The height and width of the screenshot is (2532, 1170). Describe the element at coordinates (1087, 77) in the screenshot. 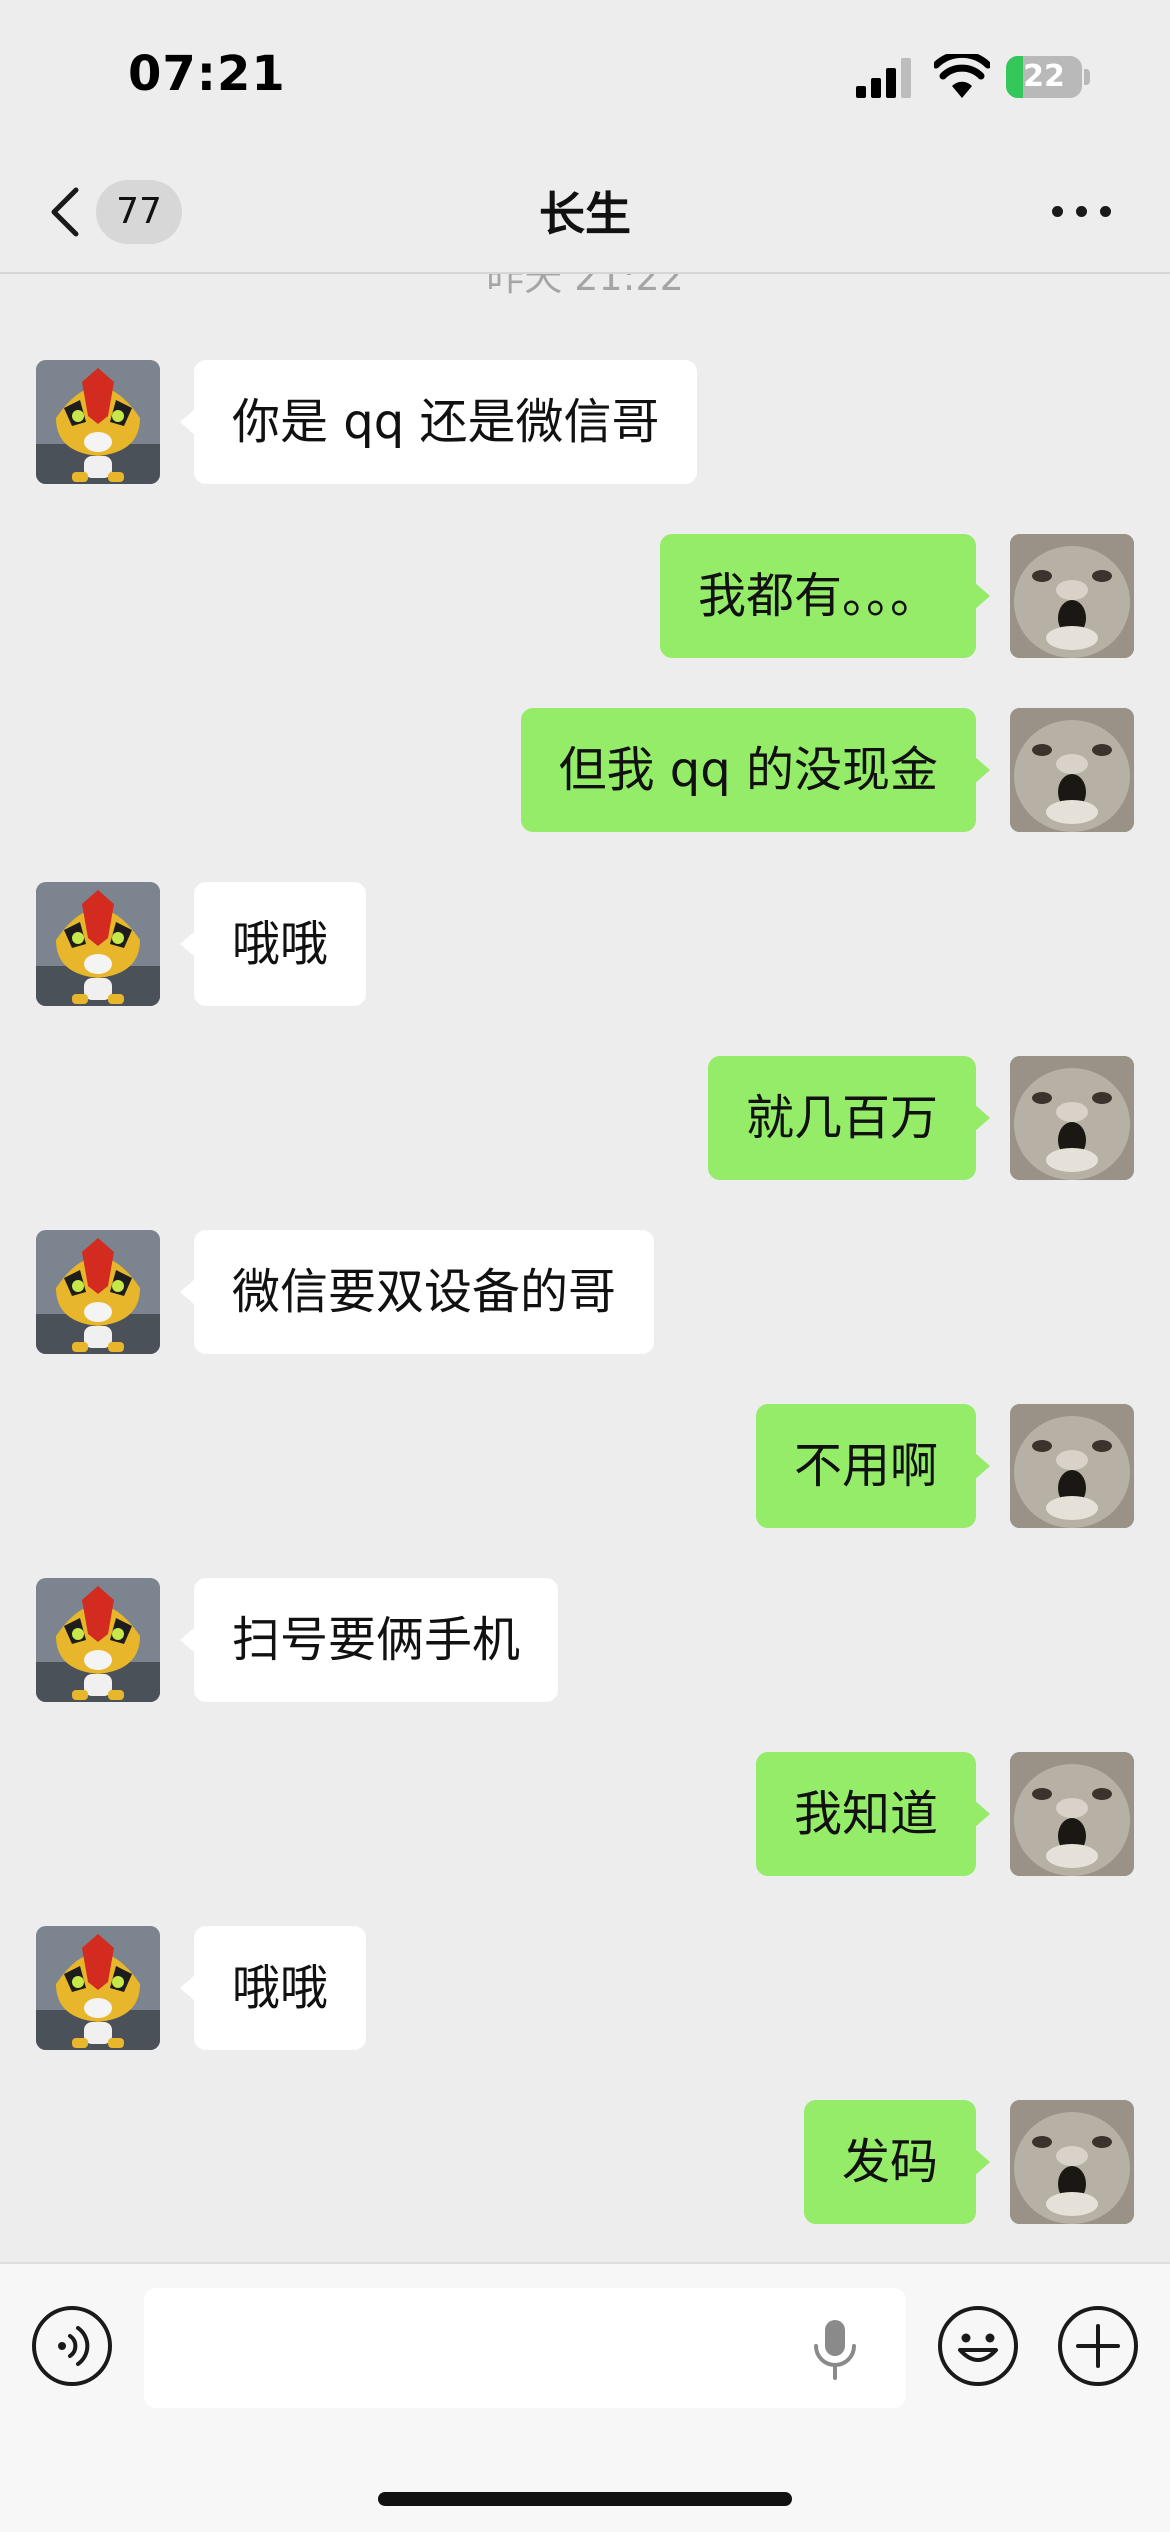

I see `battery-tip` at that location.